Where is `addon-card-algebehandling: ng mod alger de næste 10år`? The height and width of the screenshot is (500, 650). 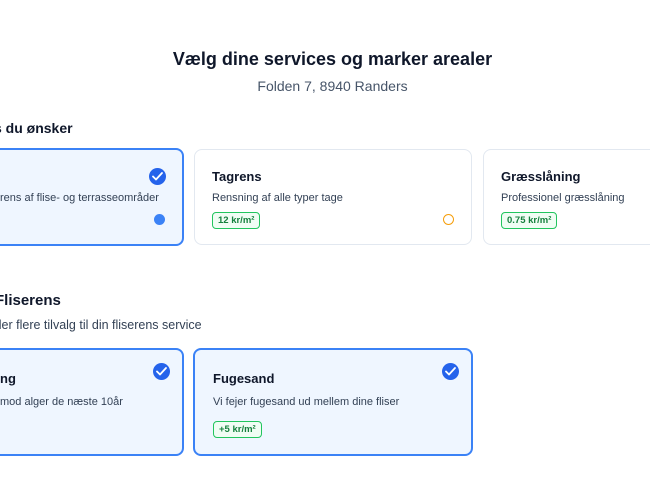
addon-card-algebehandling: ng mod alger de næste 10år is located at coordinates (92, 402).